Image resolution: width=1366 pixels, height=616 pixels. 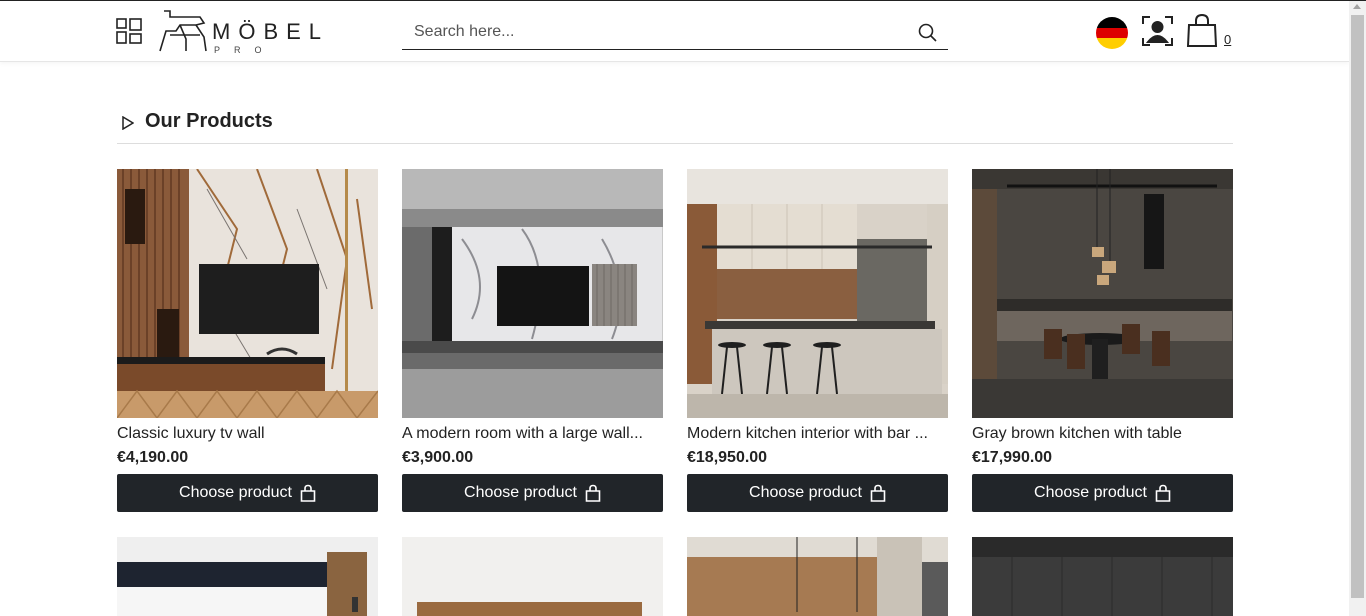 I want to click on shopping-bag-icon, so click(x=1202, y=30).